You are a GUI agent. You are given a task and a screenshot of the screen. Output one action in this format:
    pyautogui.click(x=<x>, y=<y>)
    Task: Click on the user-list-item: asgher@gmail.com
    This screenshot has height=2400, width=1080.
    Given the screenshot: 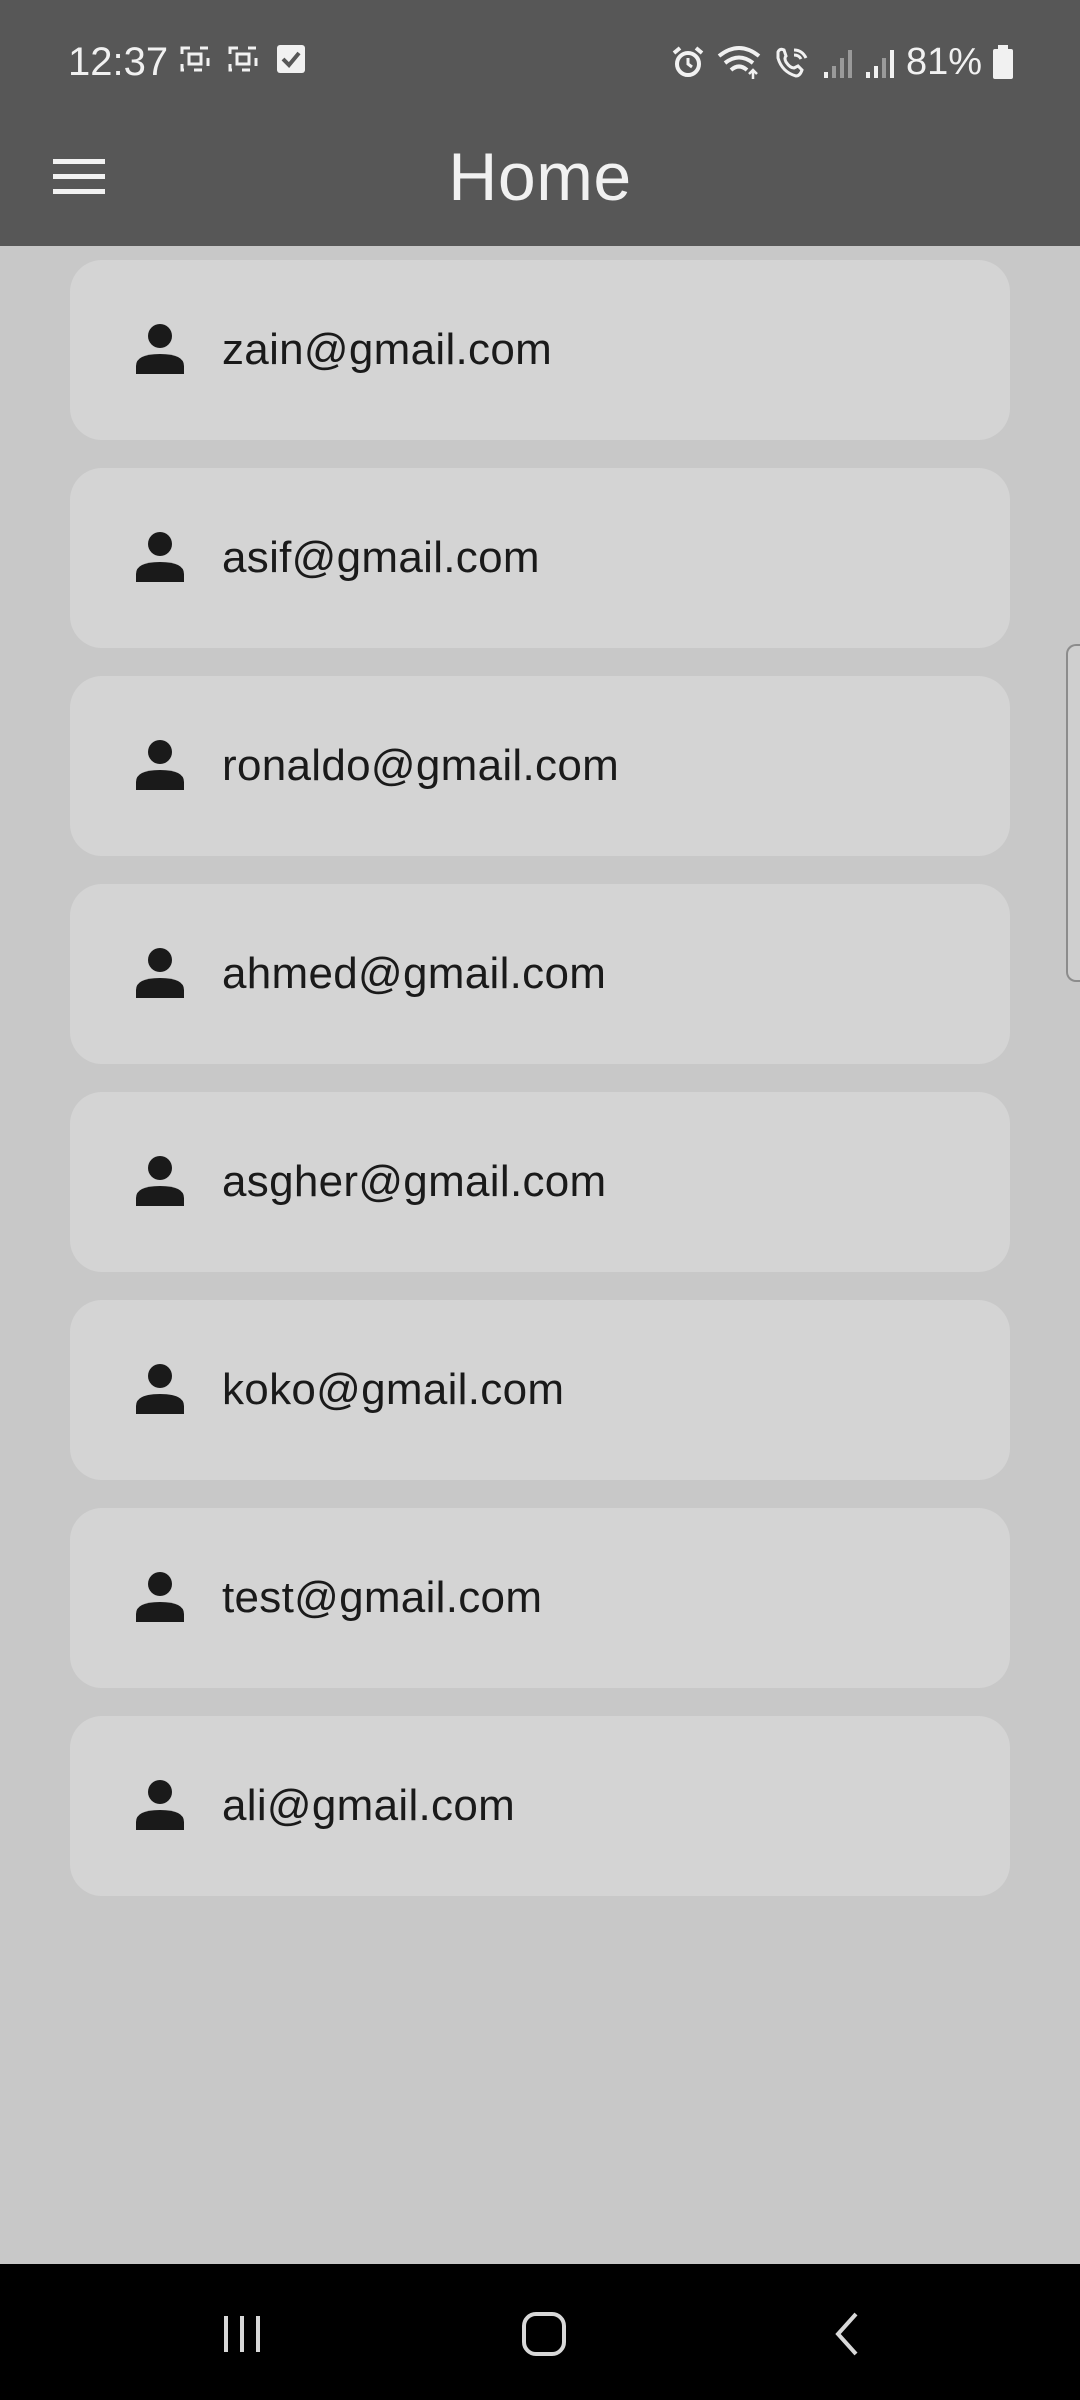 What is the action you would take?
    pyautogui.click(x=540, y=1182)
    